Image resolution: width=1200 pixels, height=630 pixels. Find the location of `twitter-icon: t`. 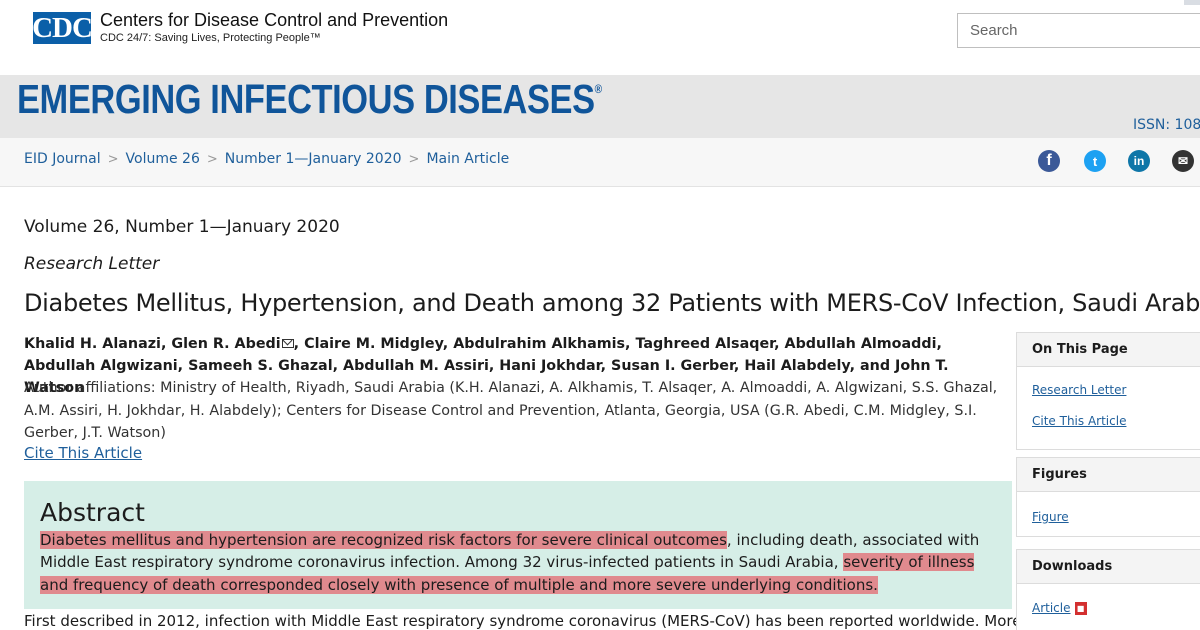

twitter-icon: t is located at coordinates (1095, 161).